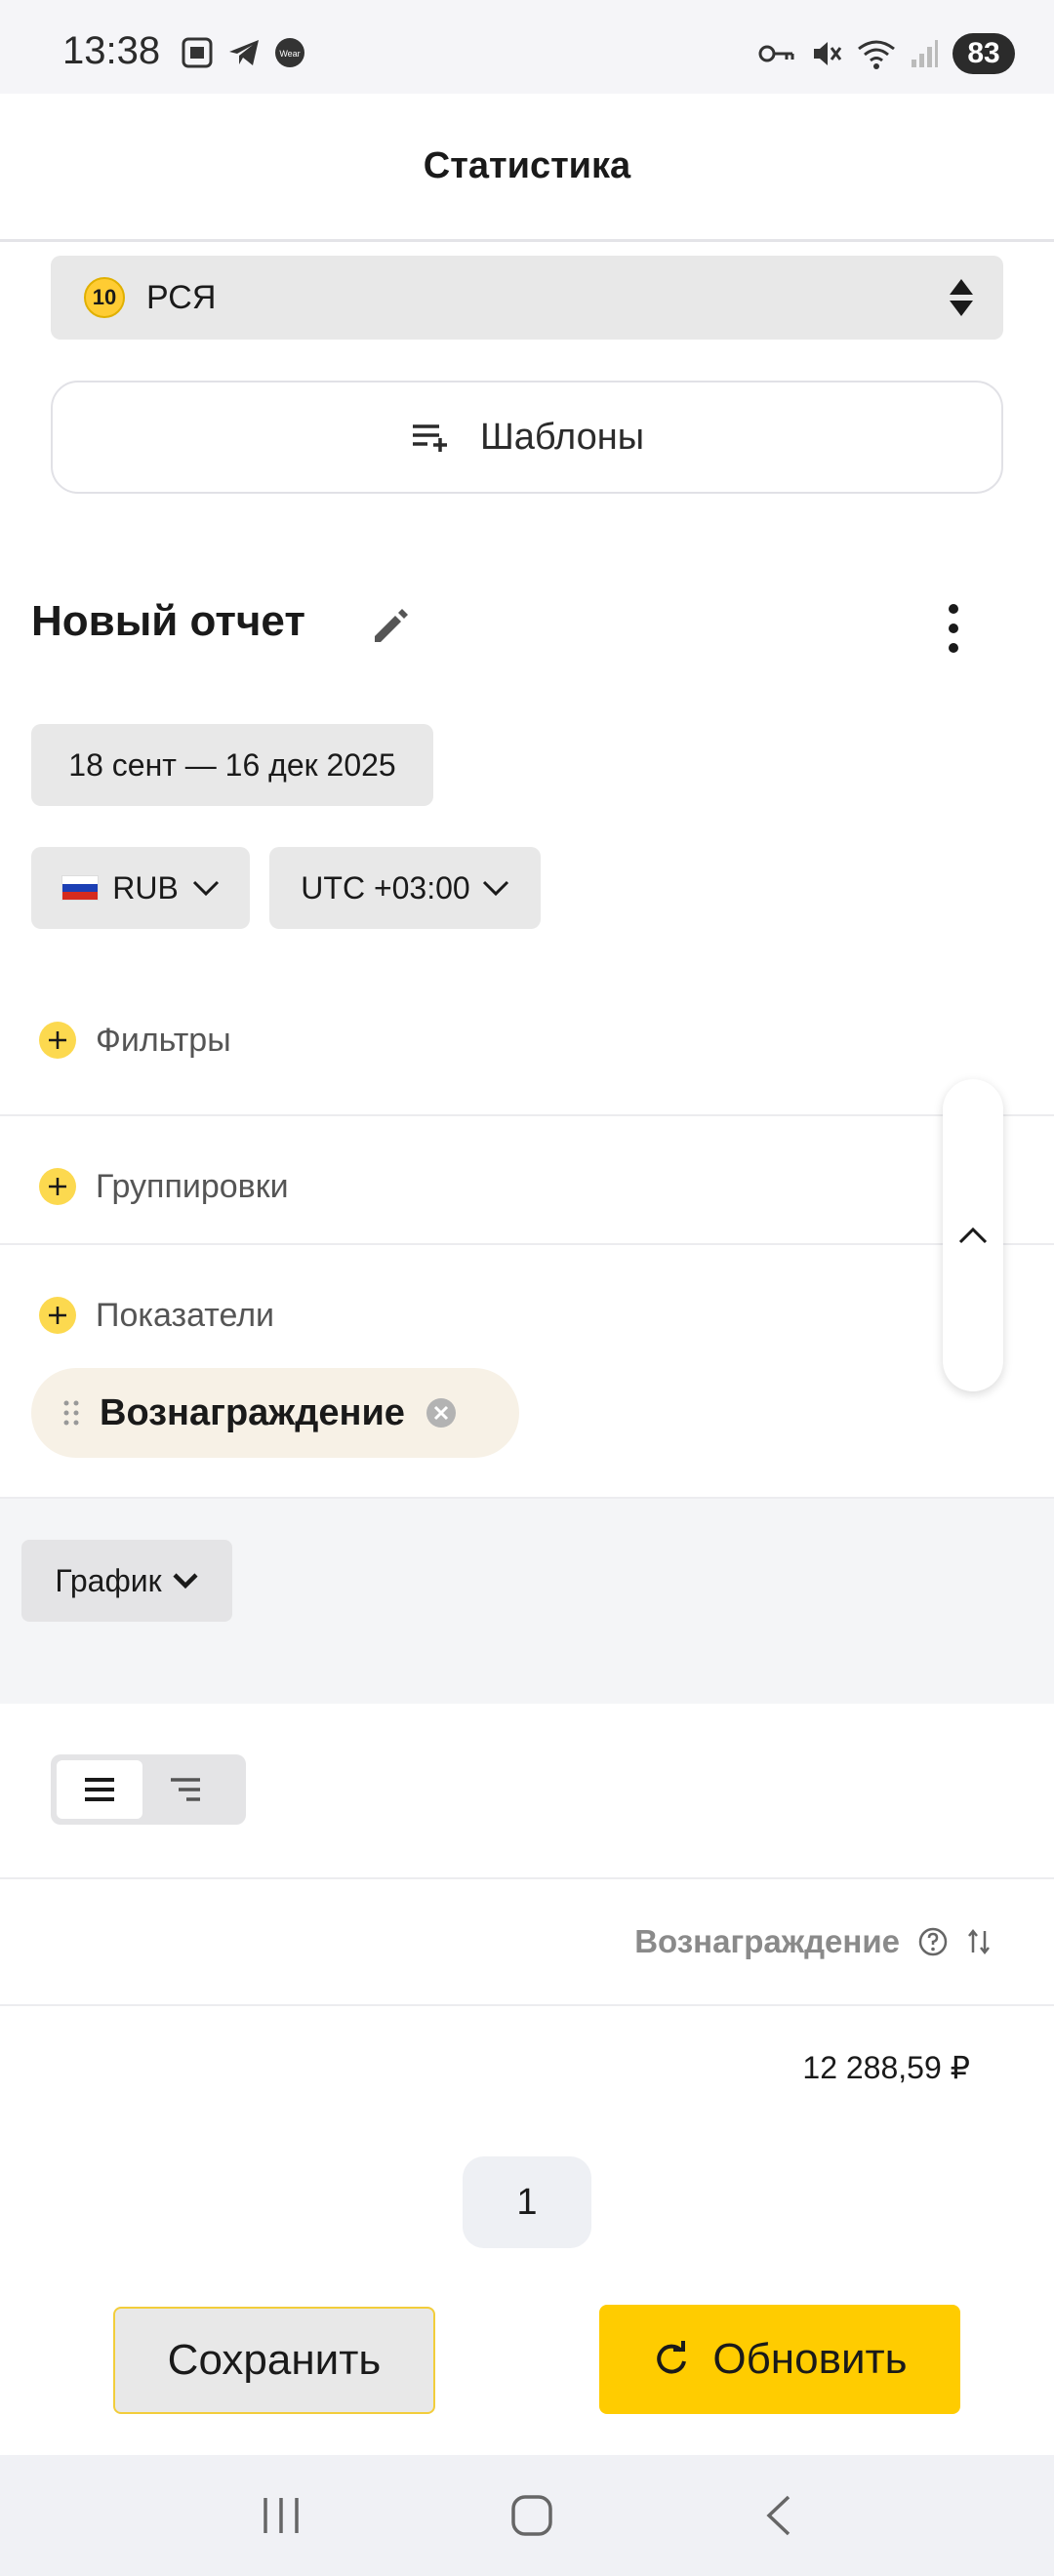  I want to click on tree-list-icon, so click(185, 1789).